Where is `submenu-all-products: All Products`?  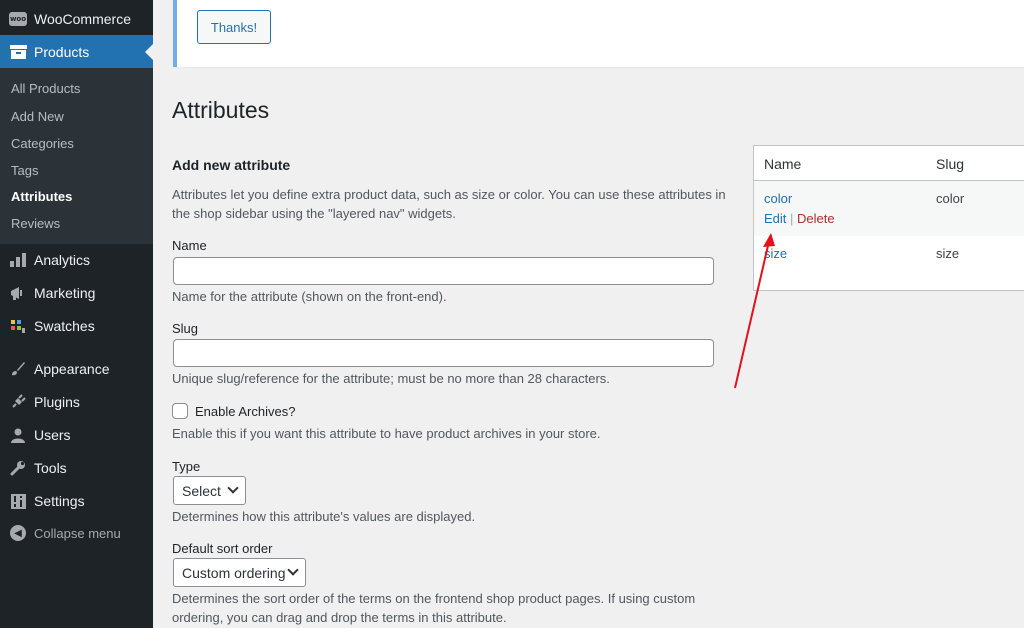
submenu-all-products: All Products is located at coordinates (45, 88).